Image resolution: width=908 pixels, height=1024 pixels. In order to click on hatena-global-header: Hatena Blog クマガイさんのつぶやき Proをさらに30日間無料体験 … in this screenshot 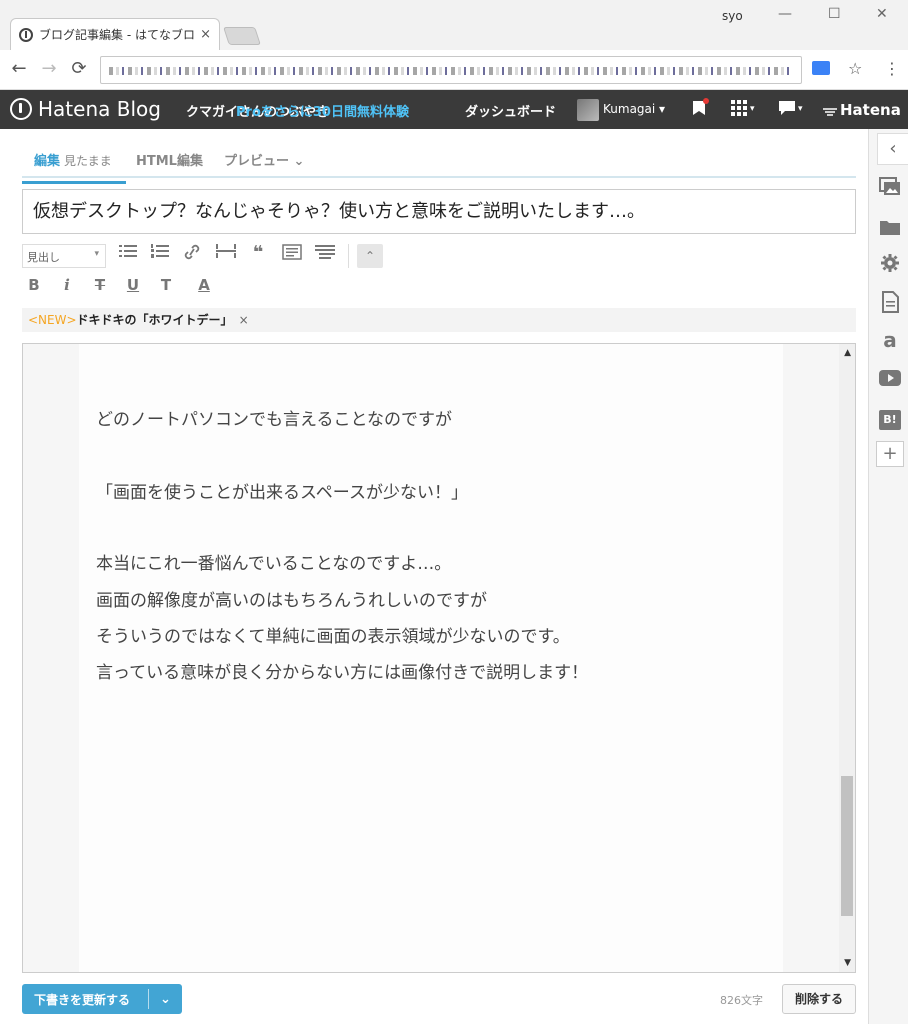, I will do `click(454, 109)`.